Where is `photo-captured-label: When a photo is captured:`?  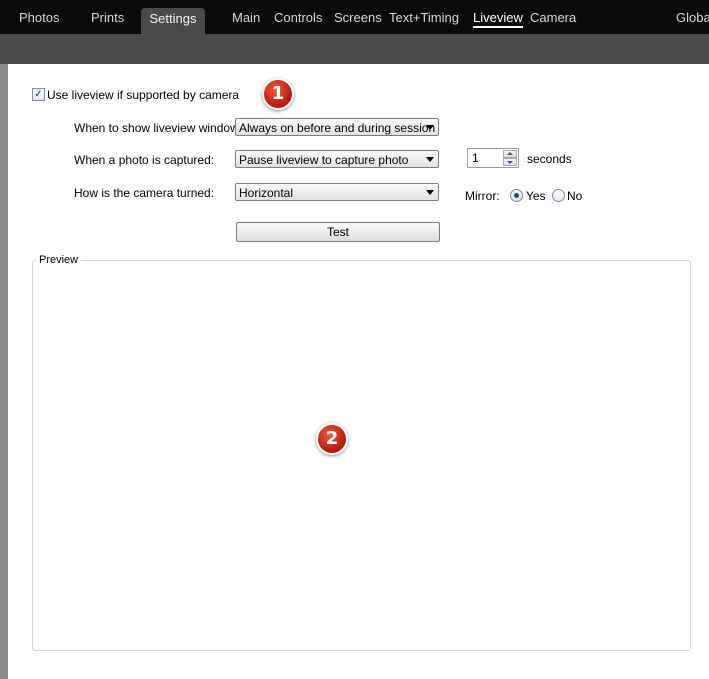 photo-captured-label: When a photo is captured: is located at coordinates (144, 160).